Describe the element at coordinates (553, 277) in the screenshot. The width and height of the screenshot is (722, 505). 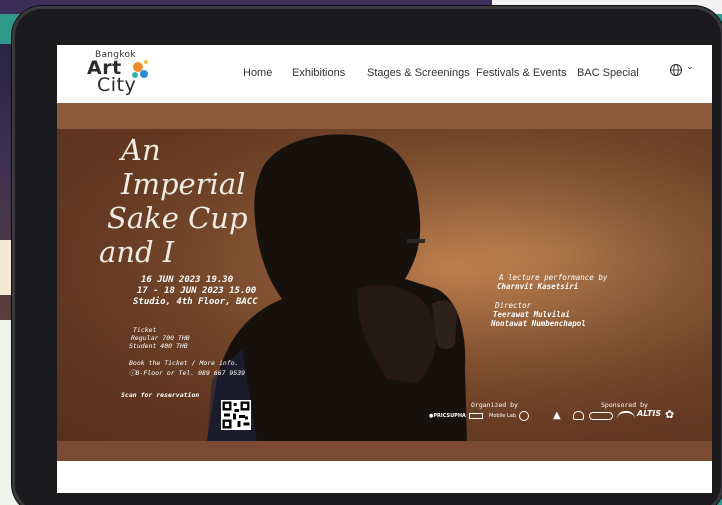
I see `lecture-label: A lecture performance by` at that location.